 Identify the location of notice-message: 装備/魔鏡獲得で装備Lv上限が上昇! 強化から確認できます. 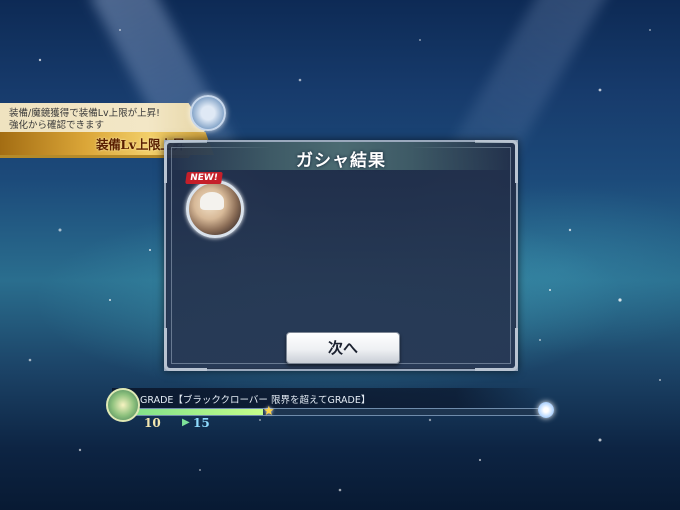
(84, 119).